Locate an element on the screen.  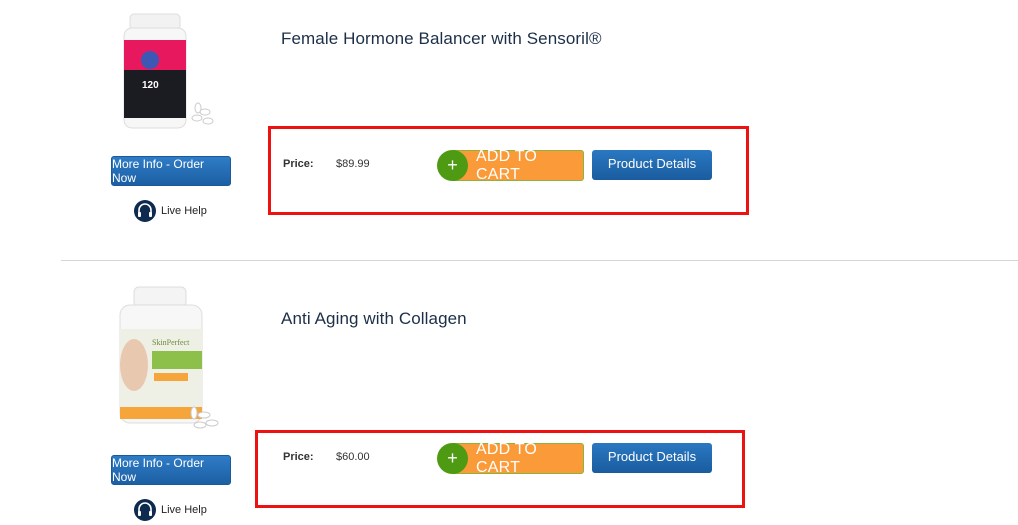
image-brand: SkinPerfect is located at coordinates (171, 342).